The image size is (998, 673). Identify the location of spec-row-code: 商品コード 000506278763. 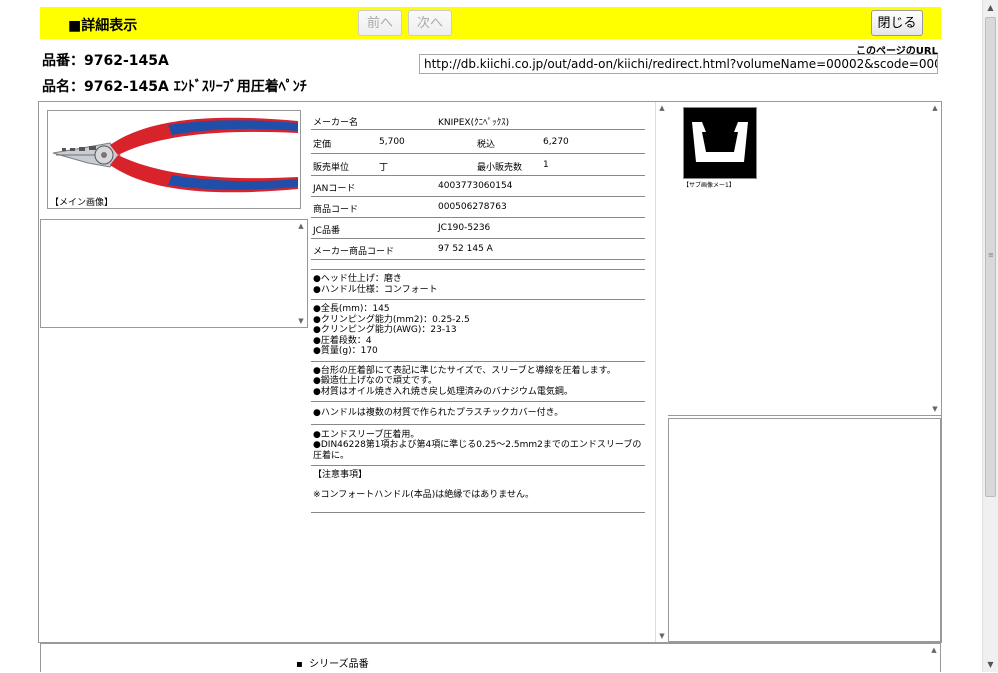
(478, 207).